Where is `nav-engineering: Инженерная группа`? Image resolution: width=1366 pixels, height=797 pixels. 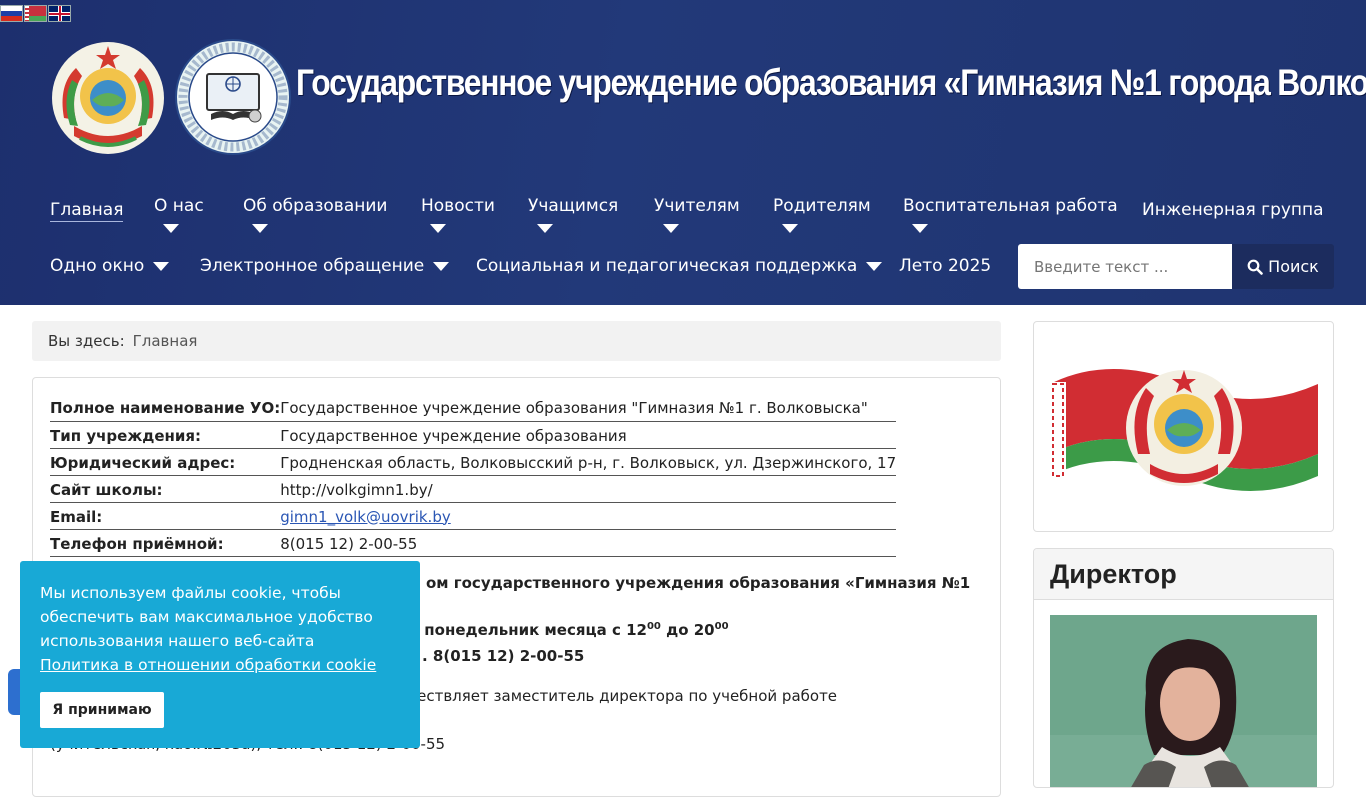 nav-engineering: Инженерная группа is located at coordinates (1233, 210).